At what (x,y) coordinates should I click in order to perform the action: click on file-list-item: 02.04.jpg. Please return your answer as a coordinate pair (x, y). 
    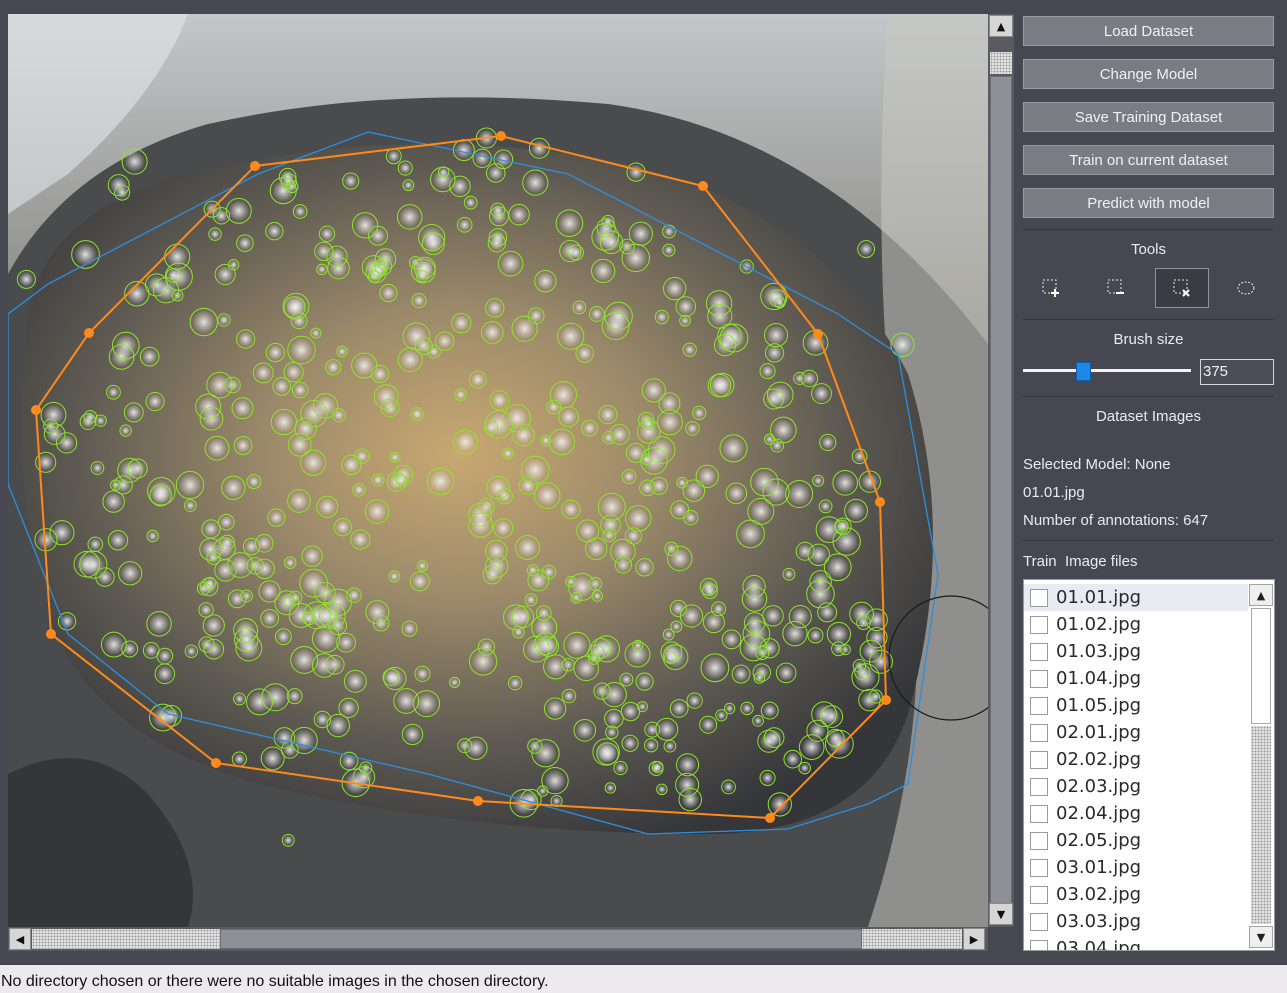
    Looking at the image, I should click on (1136, 813).